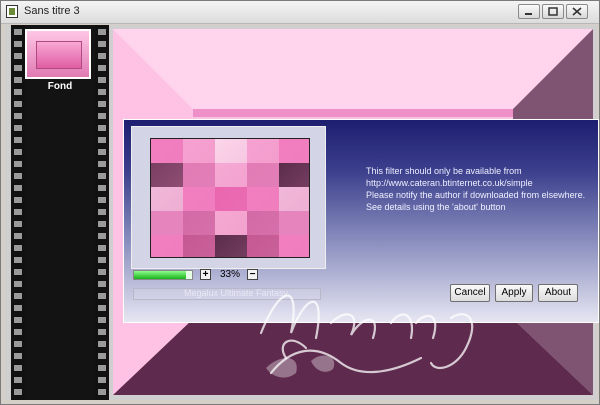 The image size is (600, 405). I want to click on layer-label: Fond, so click(60, 86).